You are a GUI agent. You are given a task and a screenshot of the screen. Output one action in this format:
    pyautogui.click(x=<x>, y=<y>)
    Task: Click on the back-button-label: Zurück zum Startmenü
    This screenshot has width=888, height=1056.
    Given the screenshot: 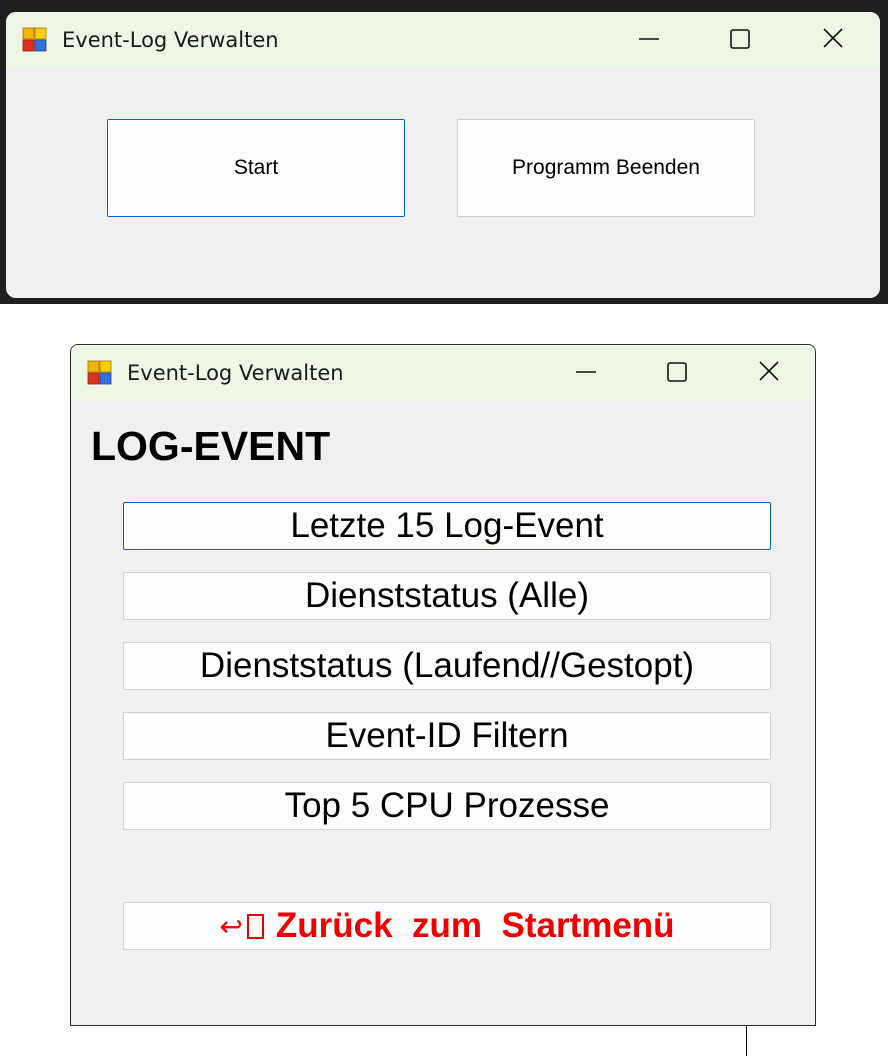 What is the action you would take?
    pyautogui.click(x=475, y=925)
    